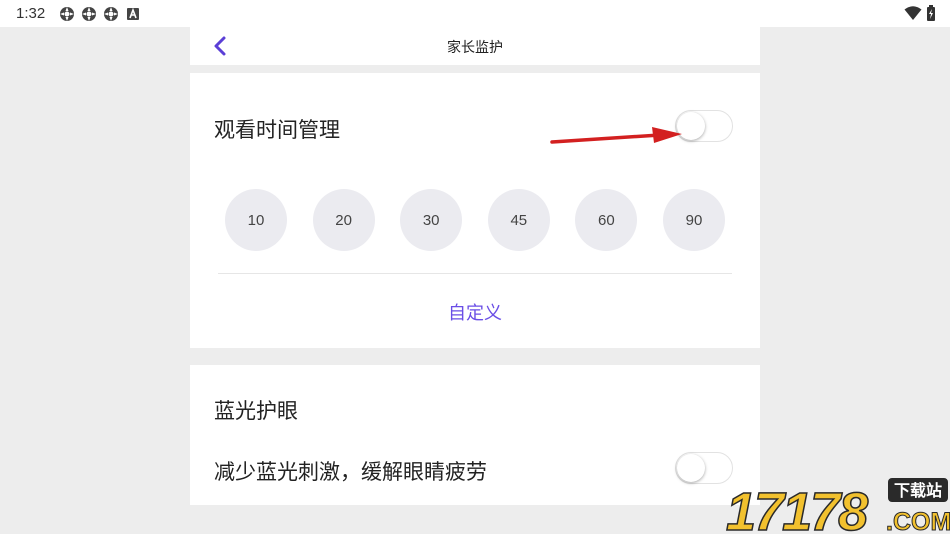 The height and width of the screenshot is (534, 950). I want to click on svg-text: 下载站, so click(918, 490).